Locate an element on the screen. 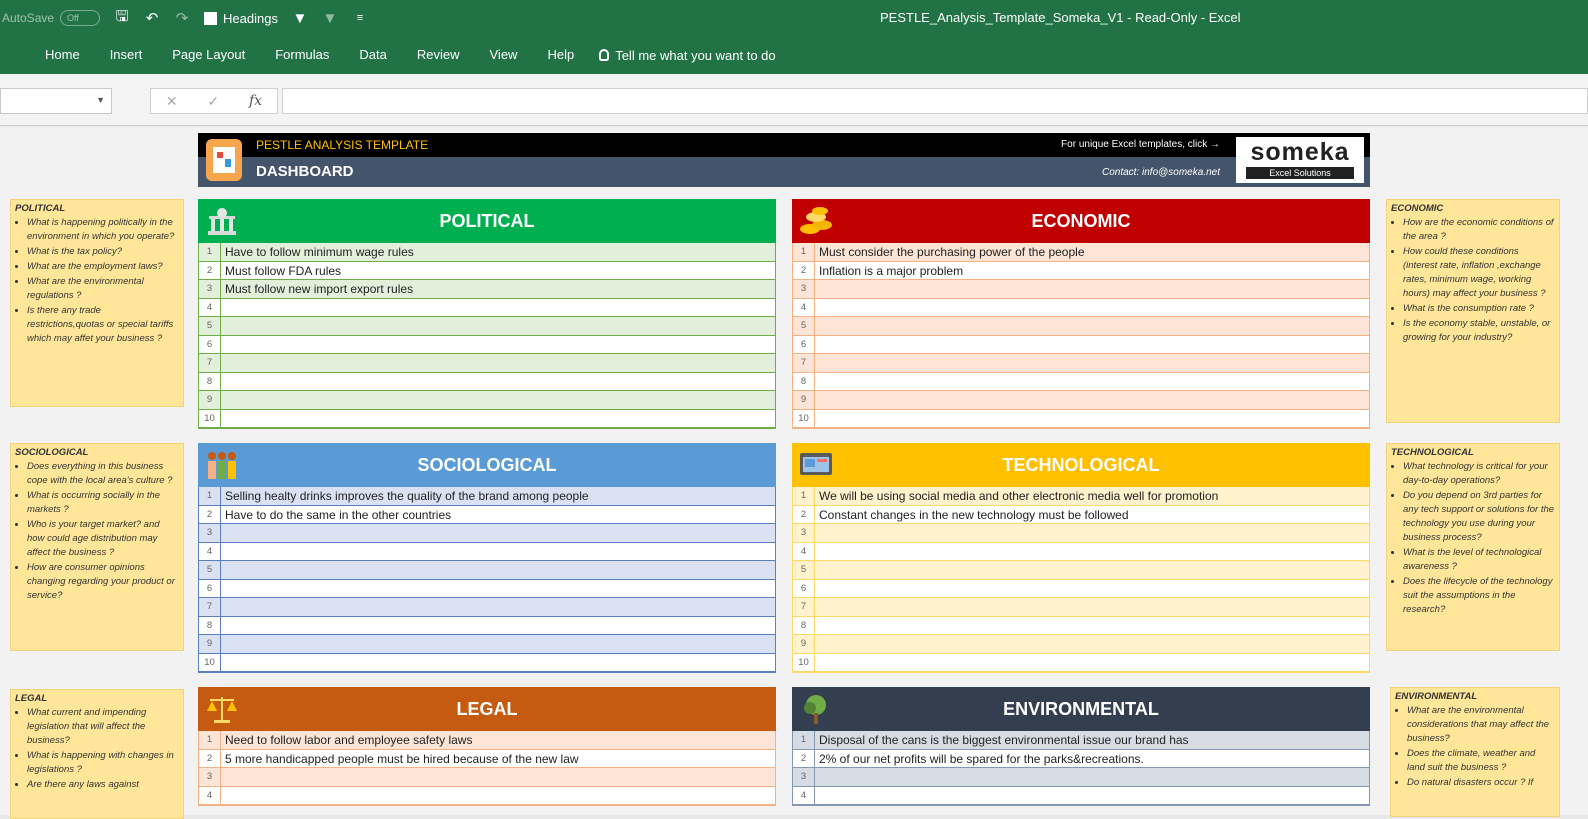  cancel-icon: ✕ is located at coordinates (172, 101).